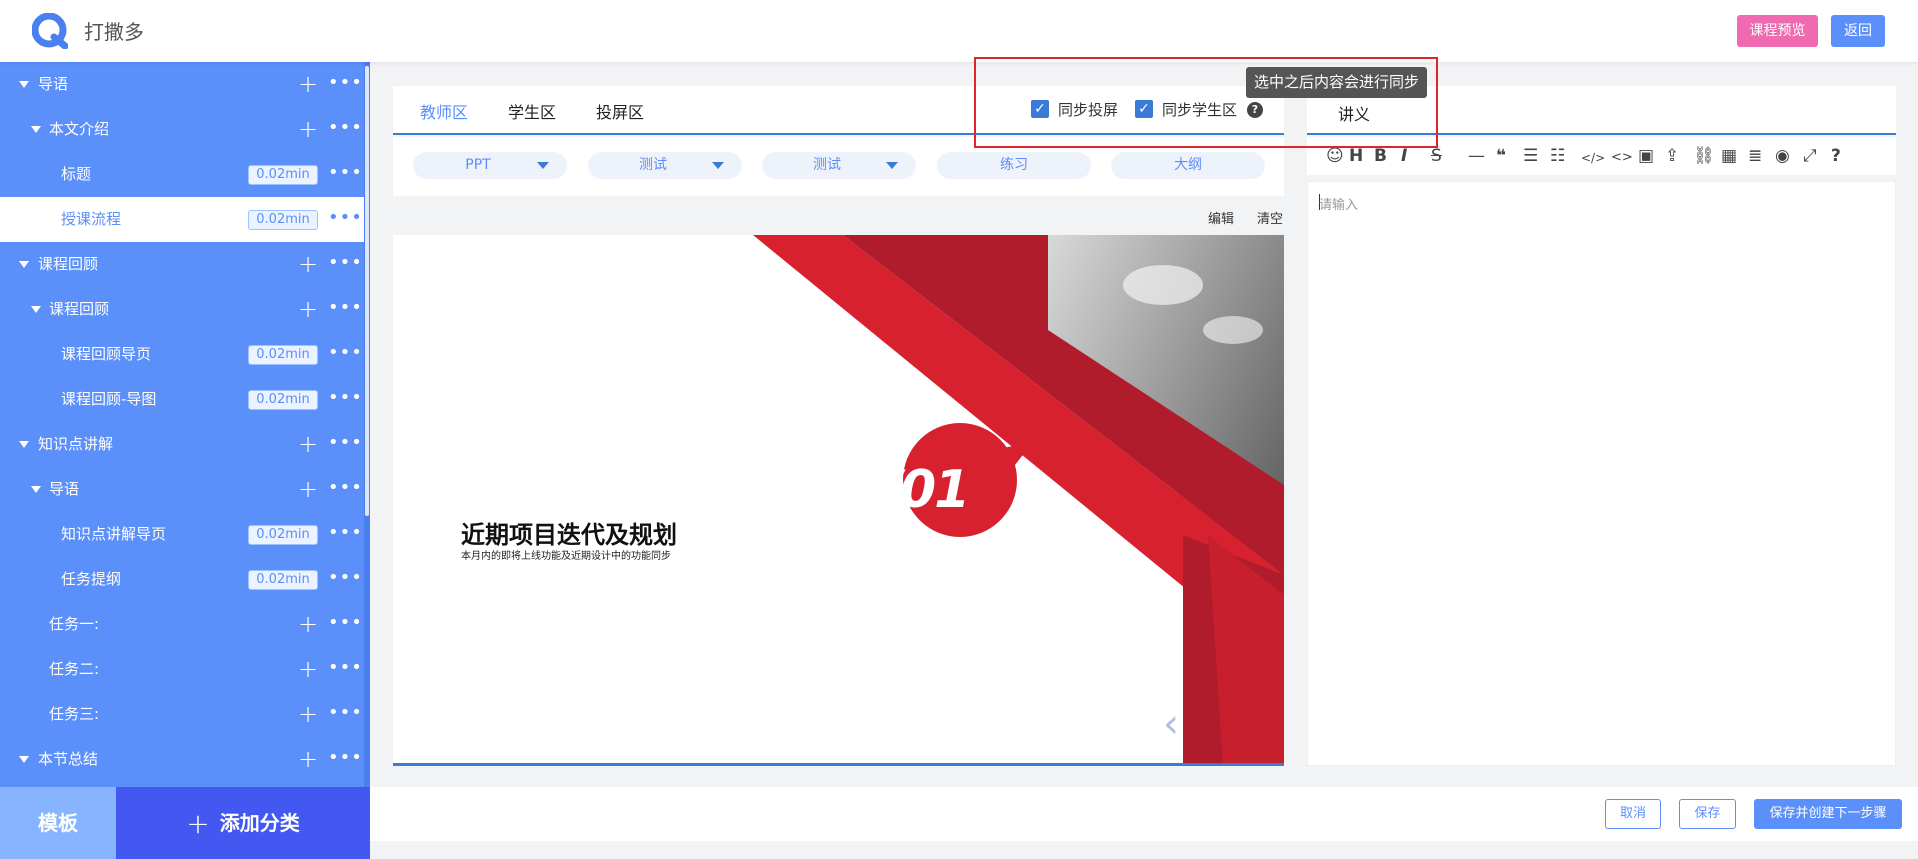 The height and width of the screenshot is (859, 1918). What do you see at coordinates (79, 309) in the screenshot?
I see `sidebar-item-label: 课程回顾` at bounding box center [79, 309].